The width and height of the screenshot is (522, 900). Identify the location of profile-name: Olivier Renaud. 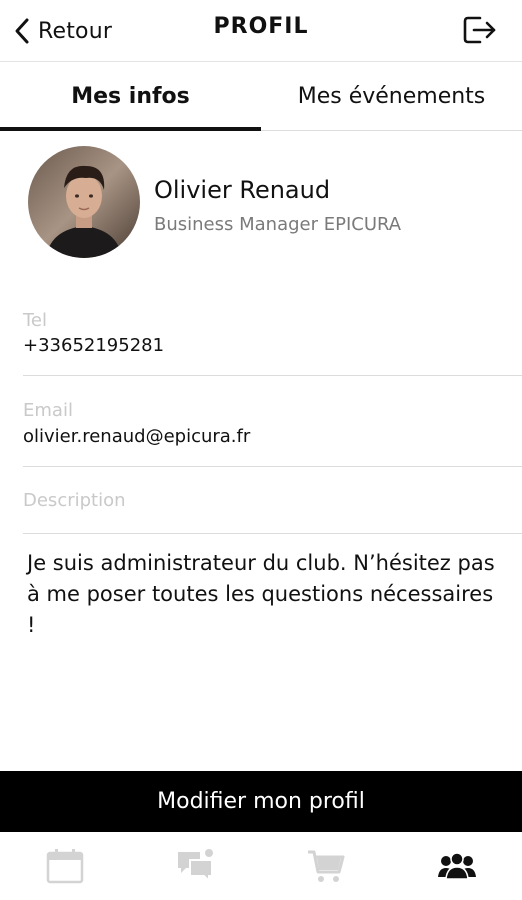
(242, 190).